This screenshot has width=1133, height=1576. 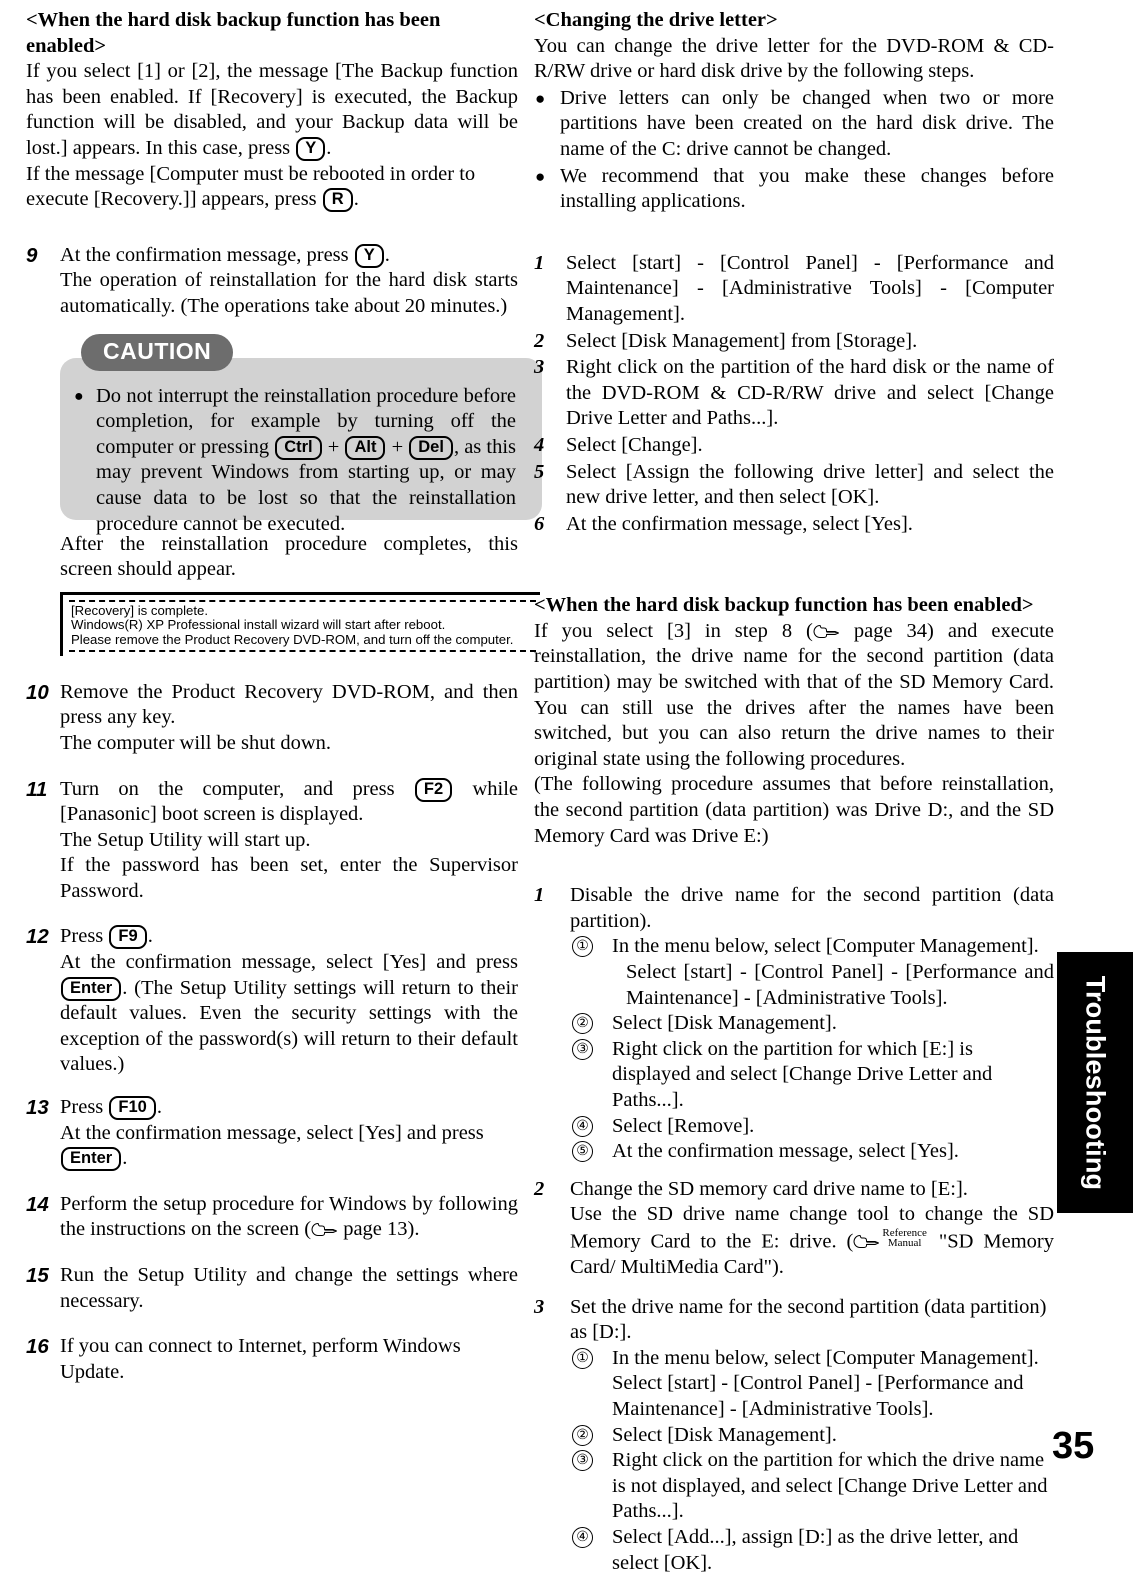 I want to click on key-f2: F2, so click(x=433, y=789).